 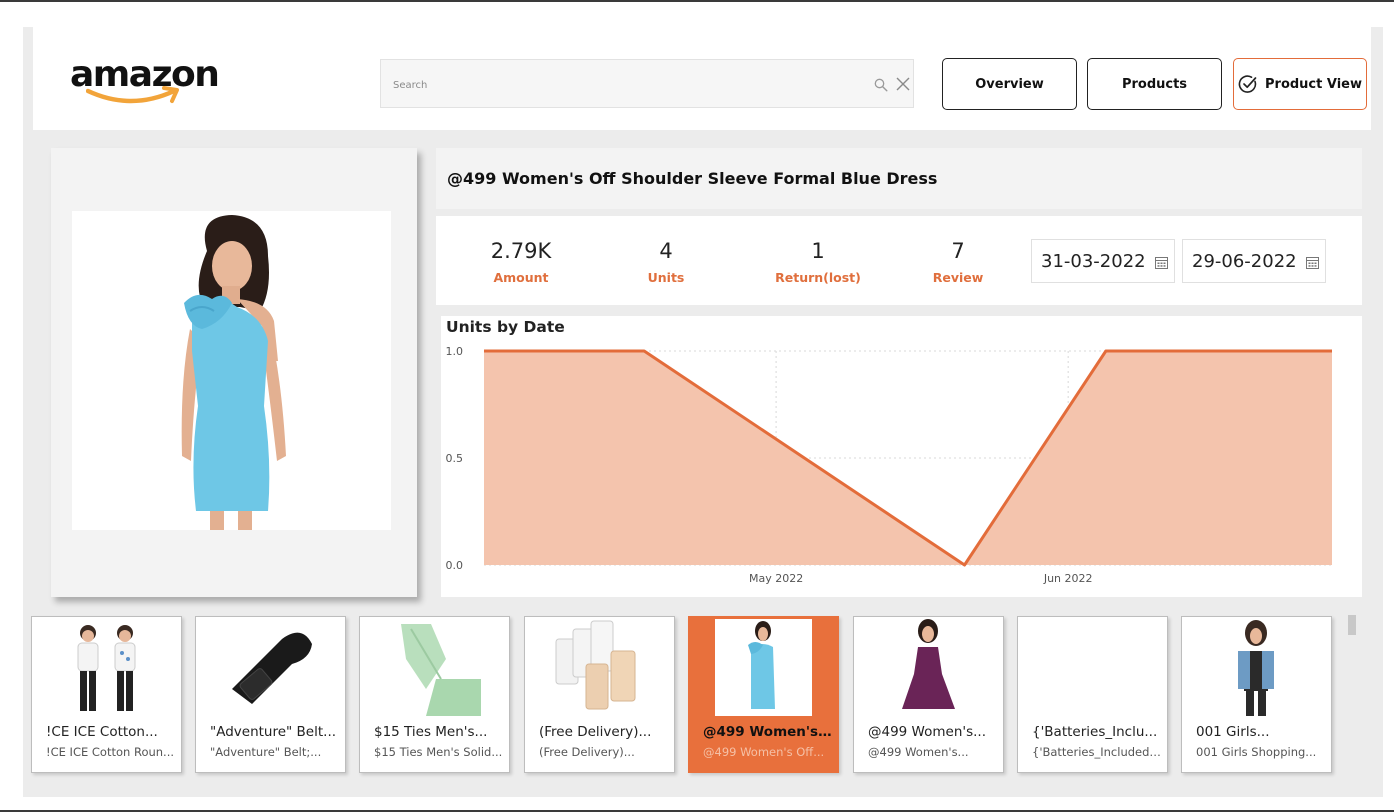 What do you see at coordinates (434, 667) in the screenshot?
I see `tie-photo-icon` at bounding box center [434, 667].